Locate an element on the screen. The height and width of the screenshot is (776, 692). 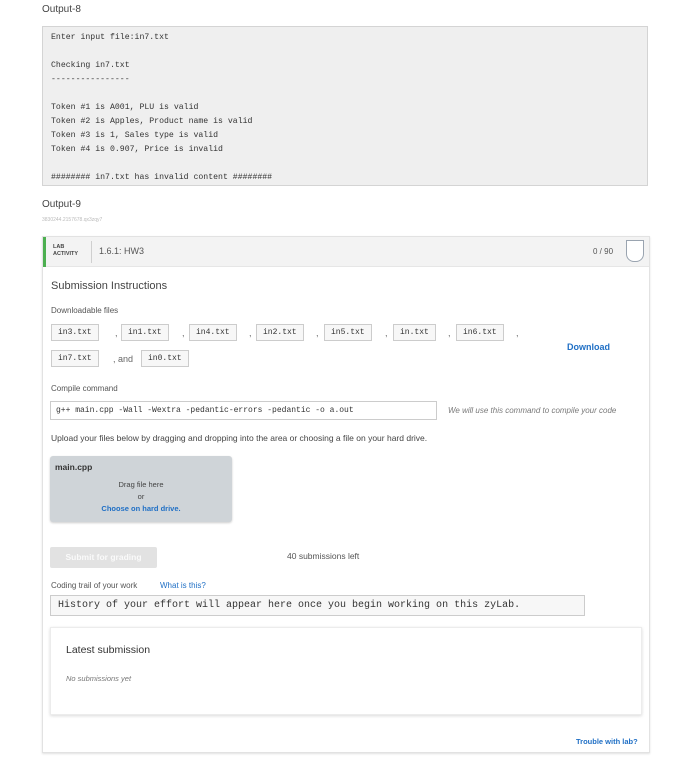
submission-instructions-title: Submission Instructions is located at coordinates (109, 286).